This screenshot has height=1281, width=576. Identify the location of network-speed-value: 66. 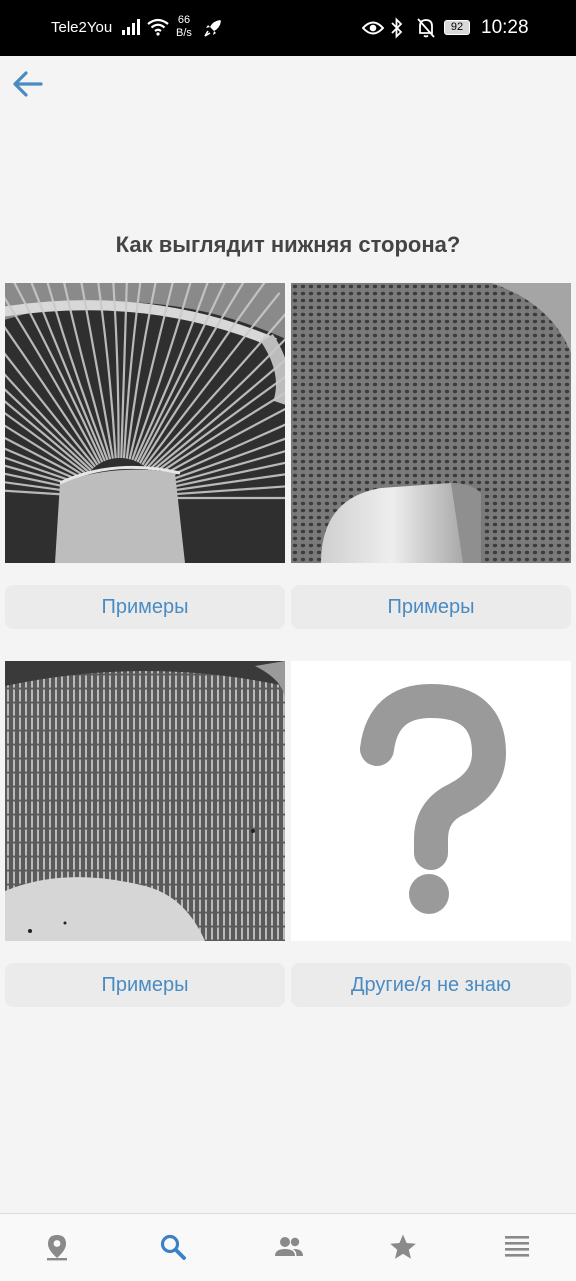
(184, 20).